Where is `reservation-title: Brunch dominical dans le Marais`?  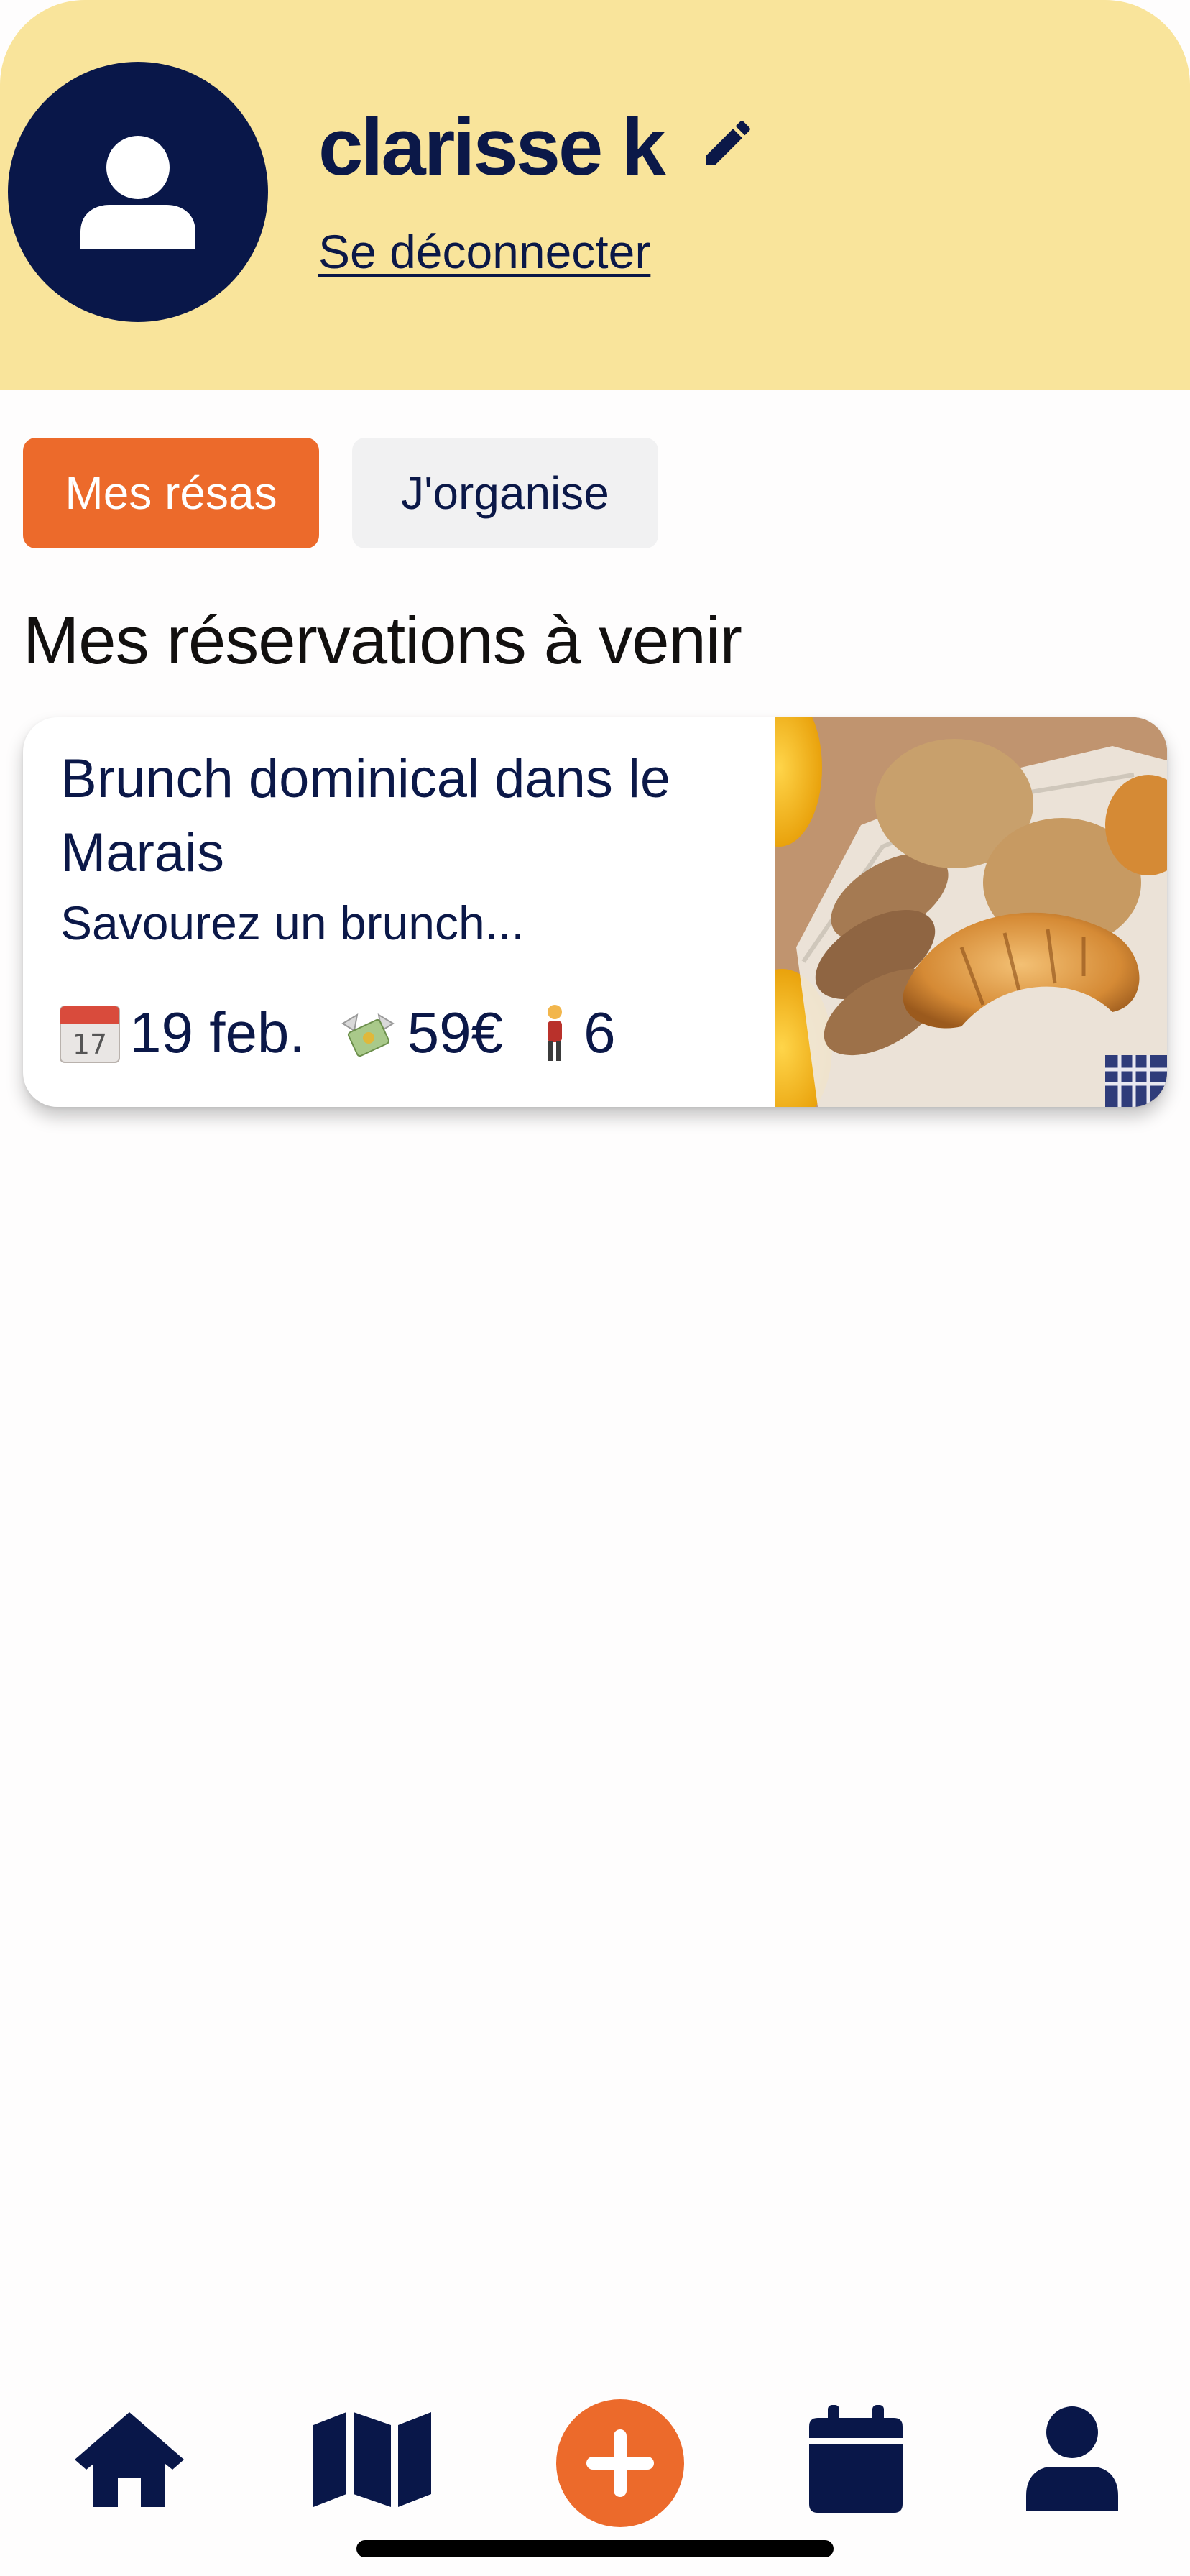
reservation-title: Brunch dominical dans le Marais is located at coordinates (365, 815).